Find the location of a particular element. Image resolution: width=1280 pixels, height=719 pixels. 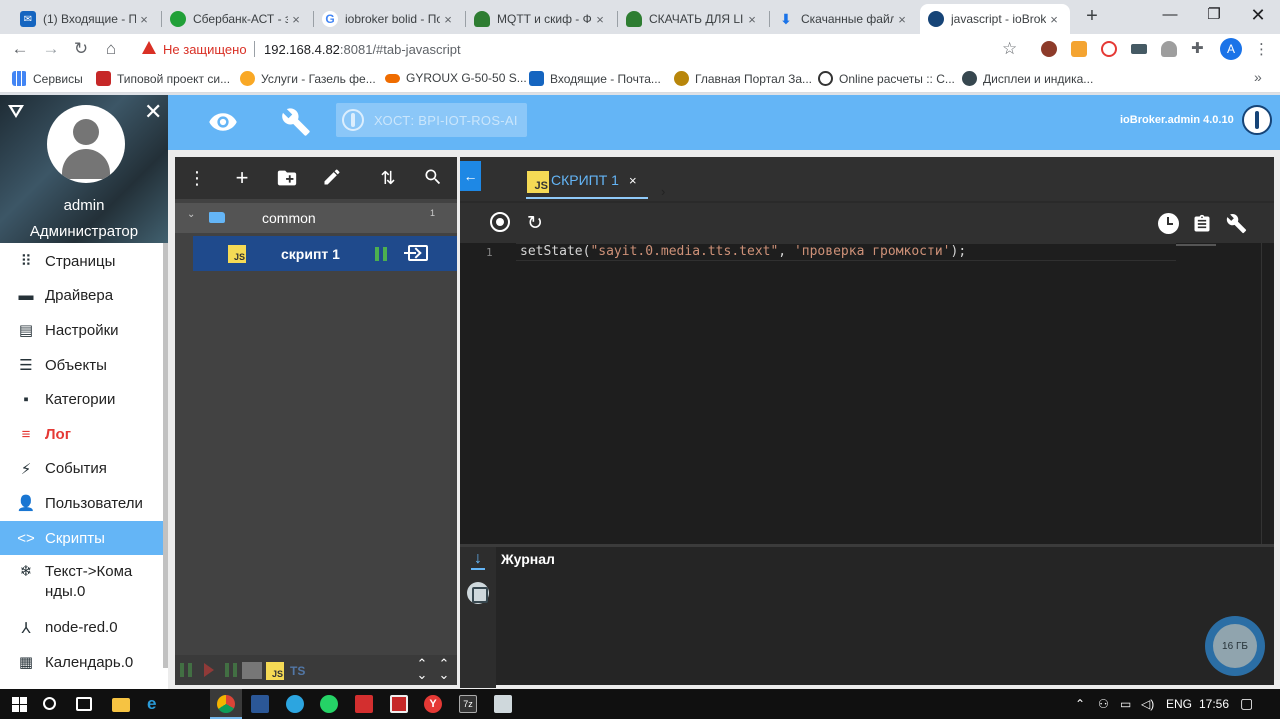

browser-tab-google: G iobroker bolid - По × is located at coordinates (389, 19).